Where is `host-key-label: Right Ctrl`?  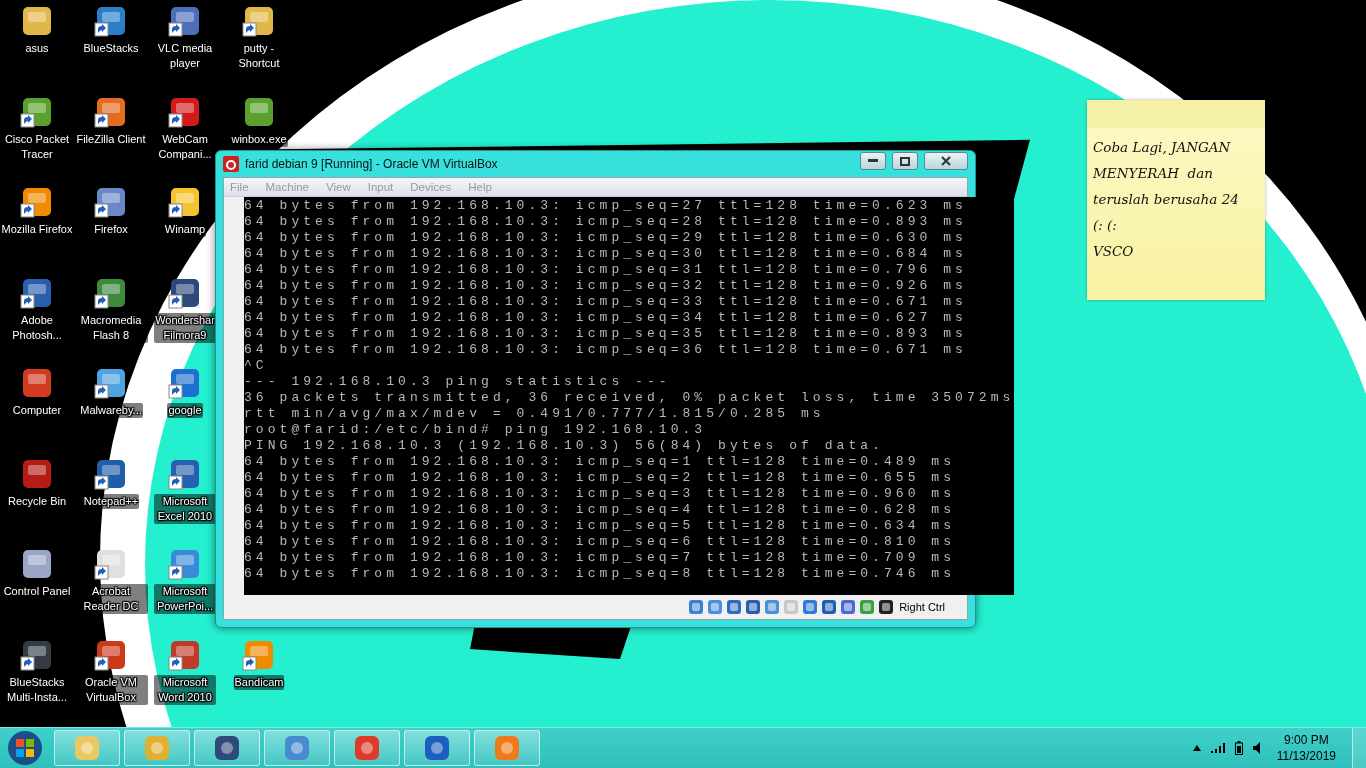
host-key-label: Right Ctrl is located at coordinates (922, 607).